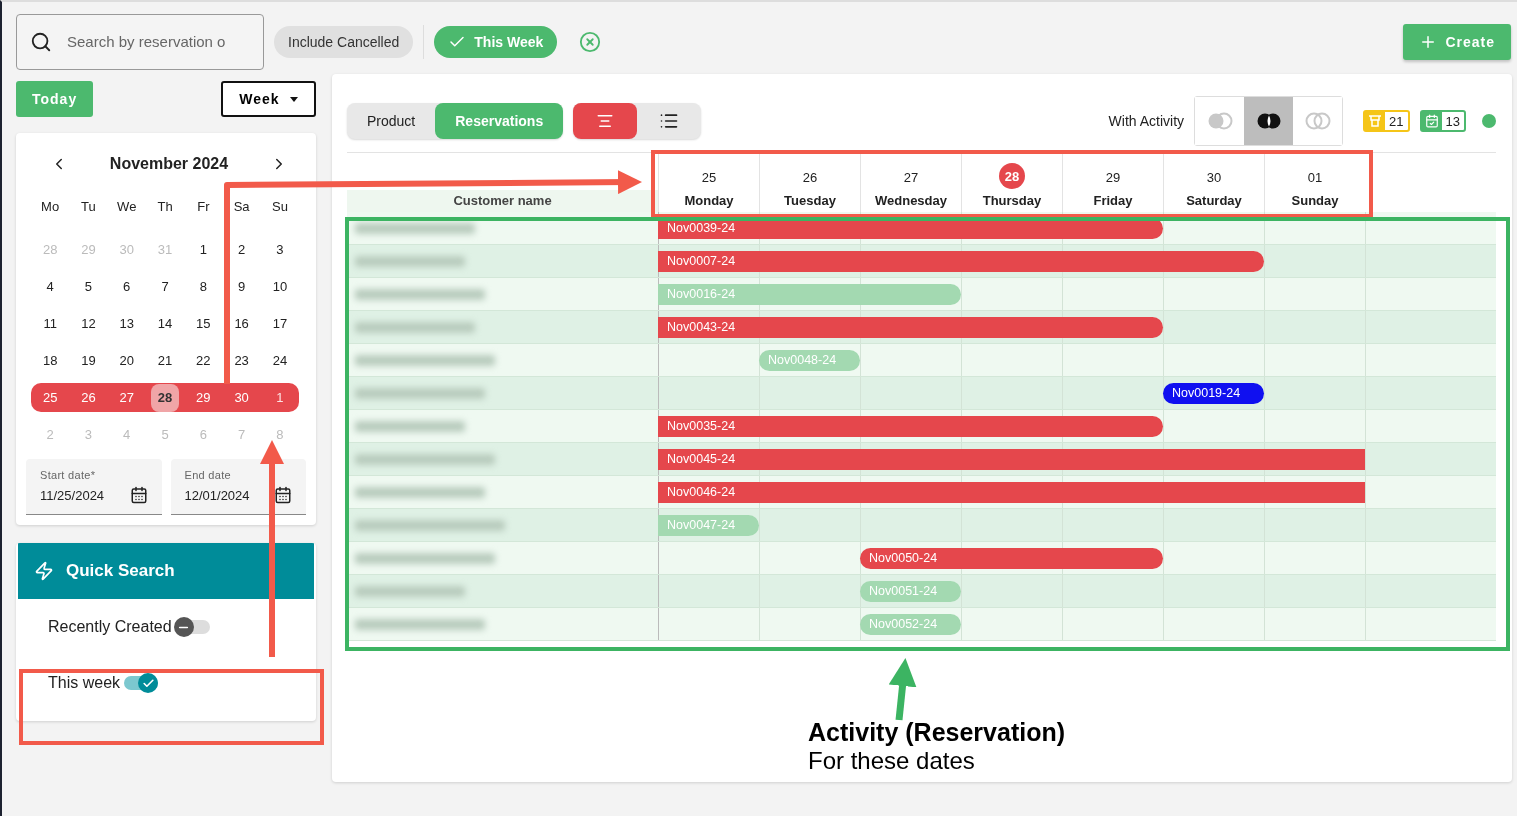 This screenshot has width=1517, height=816. Describe the element at coordinates (279, 360) in the screenshot. I see `calendar-day: 24` at that location.